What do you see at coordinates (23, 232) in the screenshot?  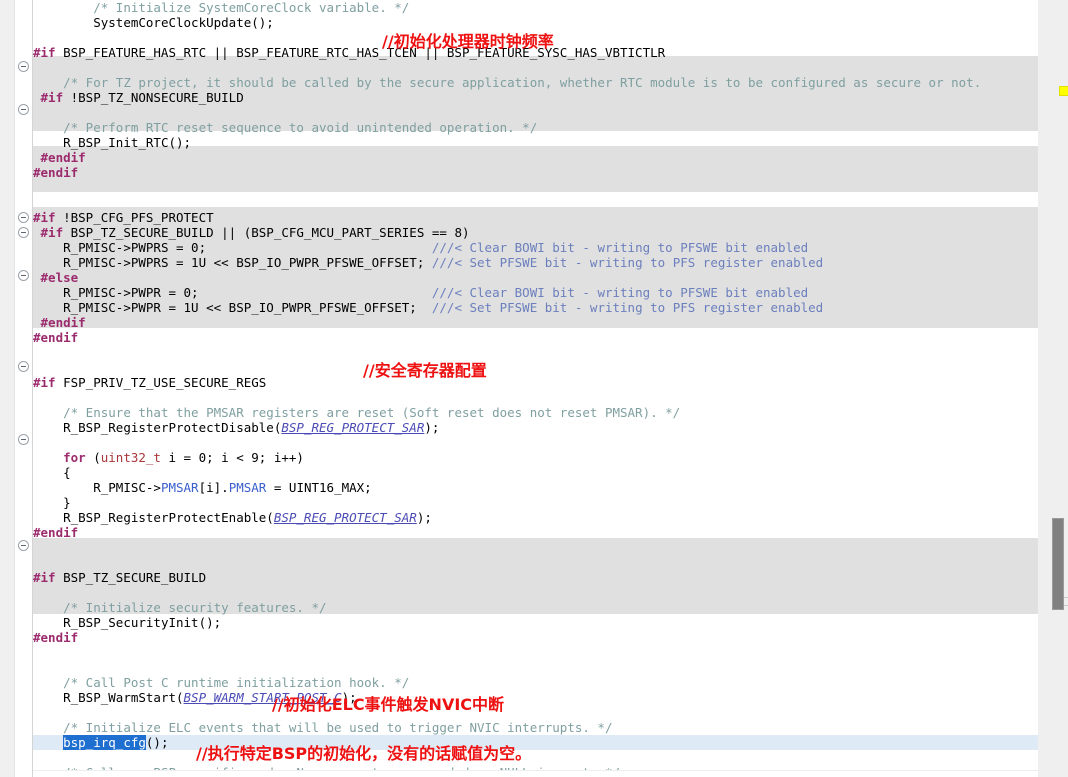 I see `fold-marker-if-tz-secure` at bounding box center [23, 232].